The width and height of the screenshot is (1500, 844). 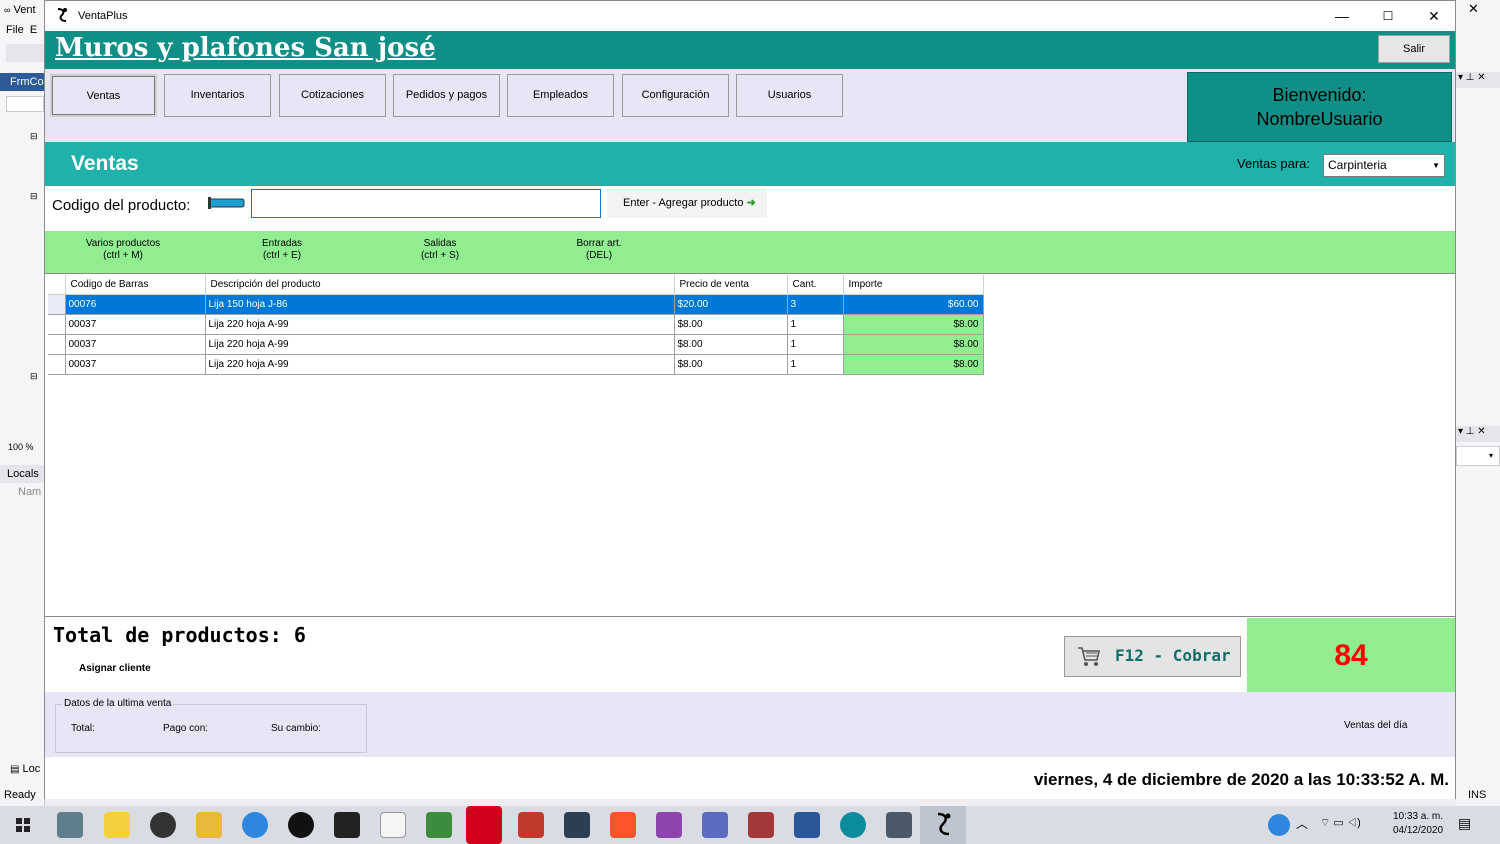 I want to click on shortcut-varios-productos: Varios productos (ctrl + M), so click(x=123, y=250).